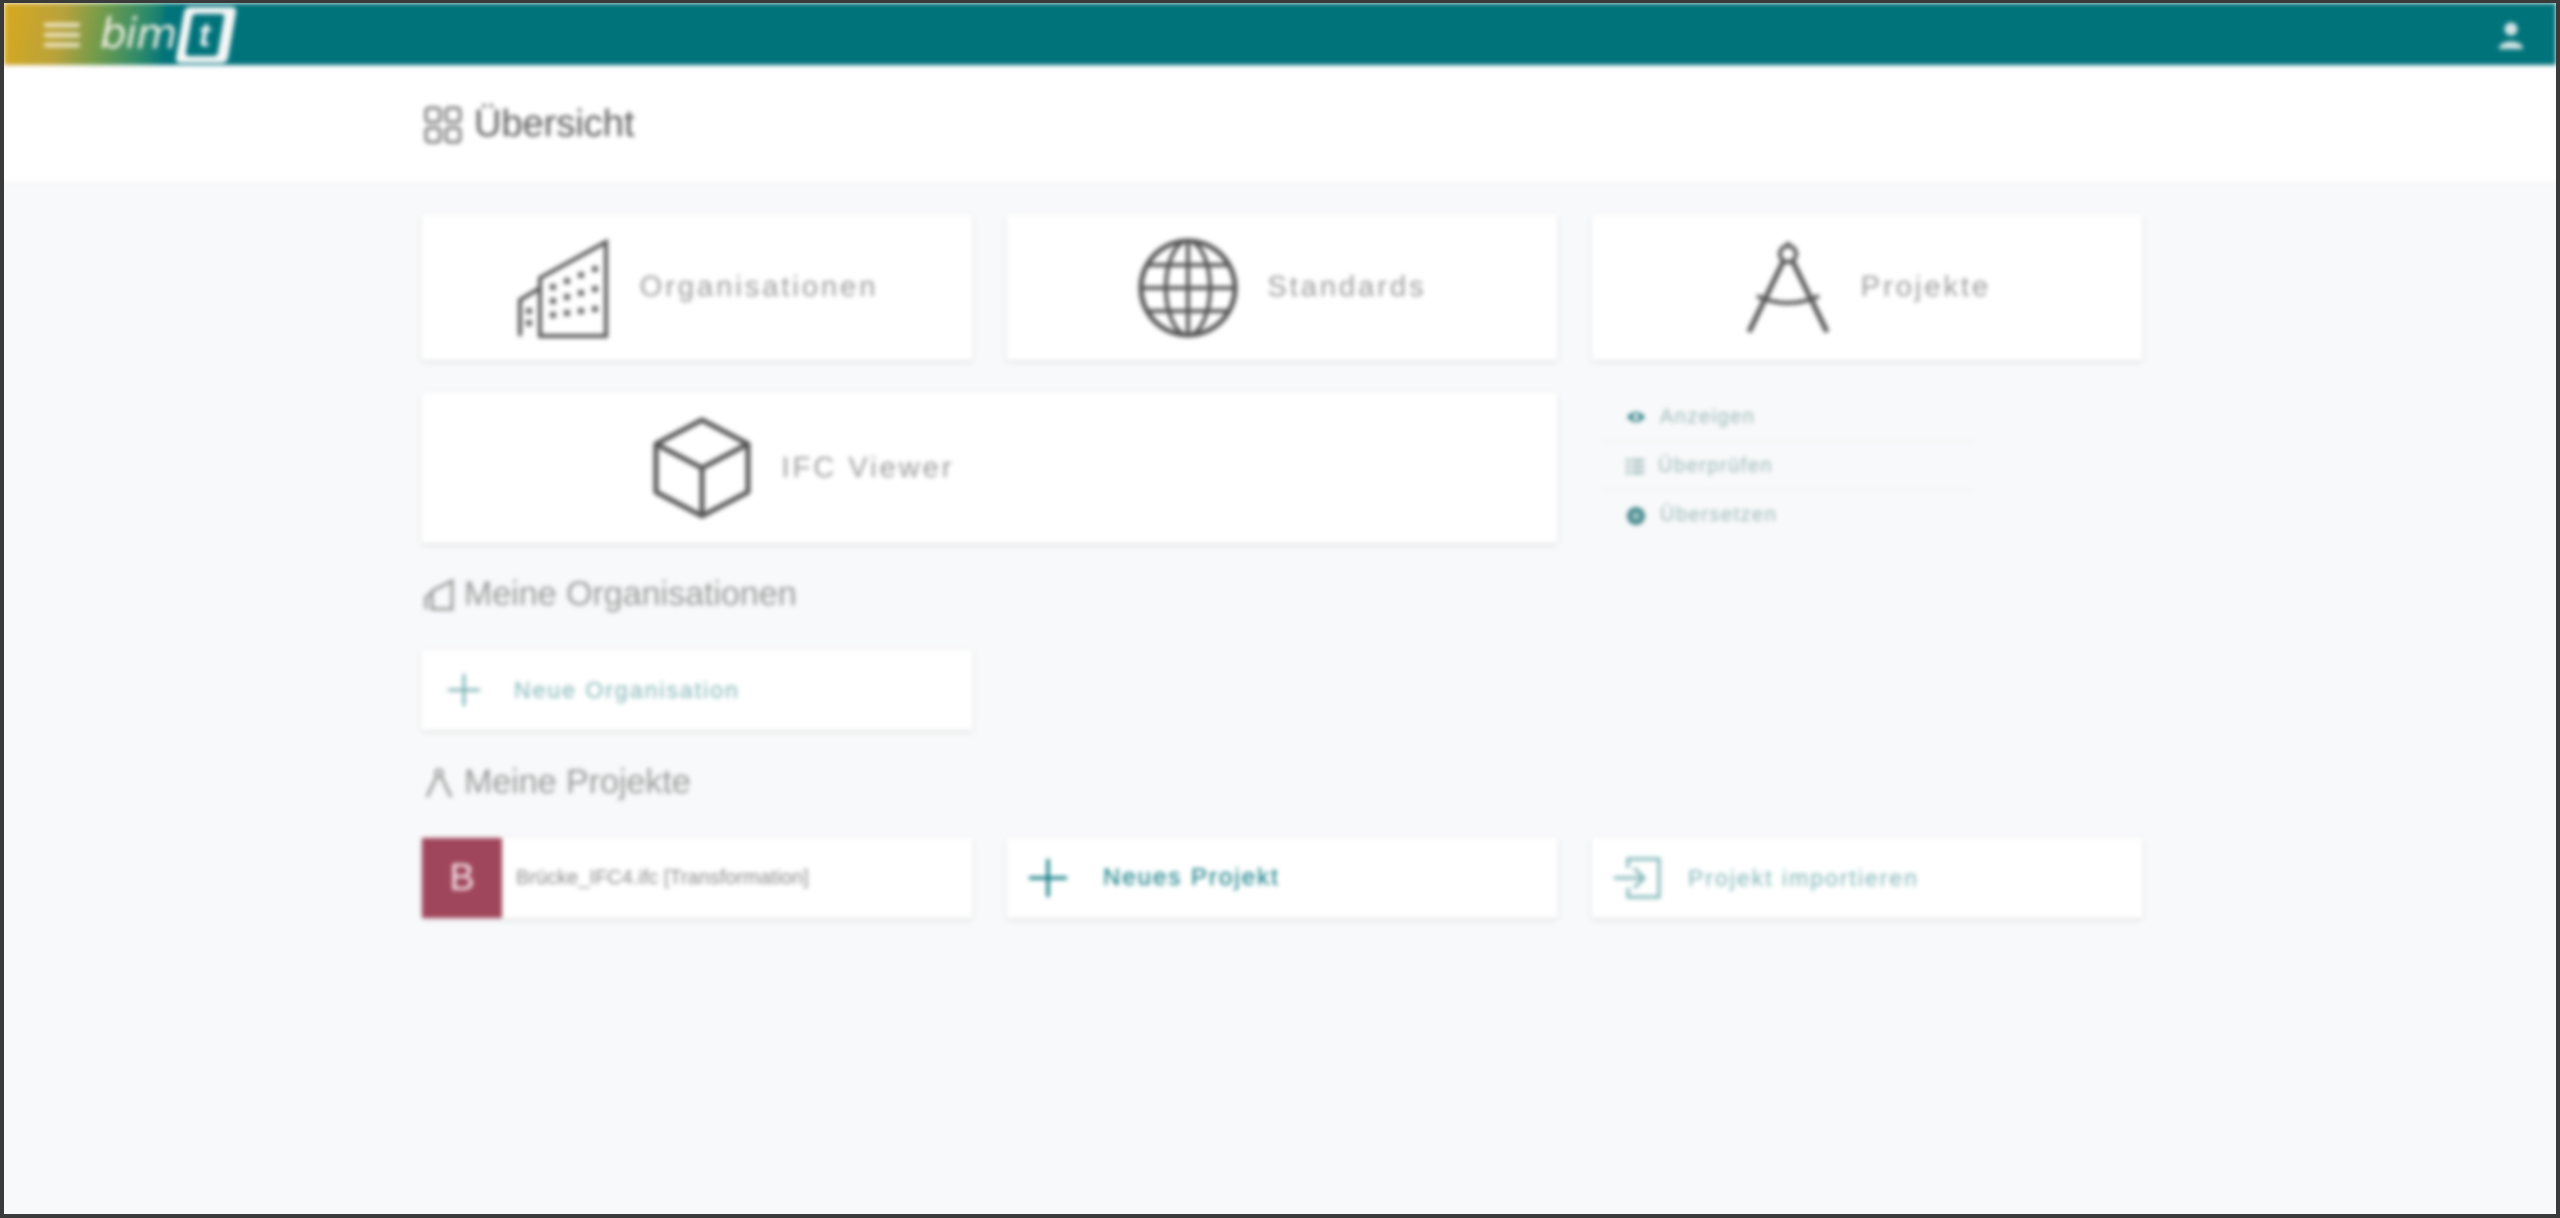  I want to click on new-organisation-label: Neue Organisation, so click(627, 689).